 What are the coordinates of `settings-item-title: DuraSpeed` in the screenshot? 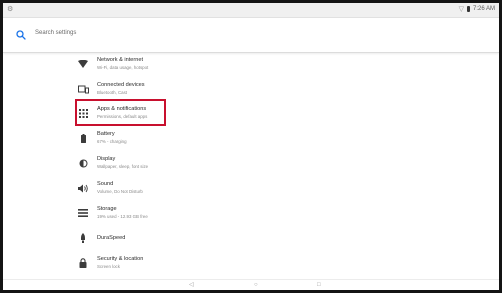 It's located at (111, 238).